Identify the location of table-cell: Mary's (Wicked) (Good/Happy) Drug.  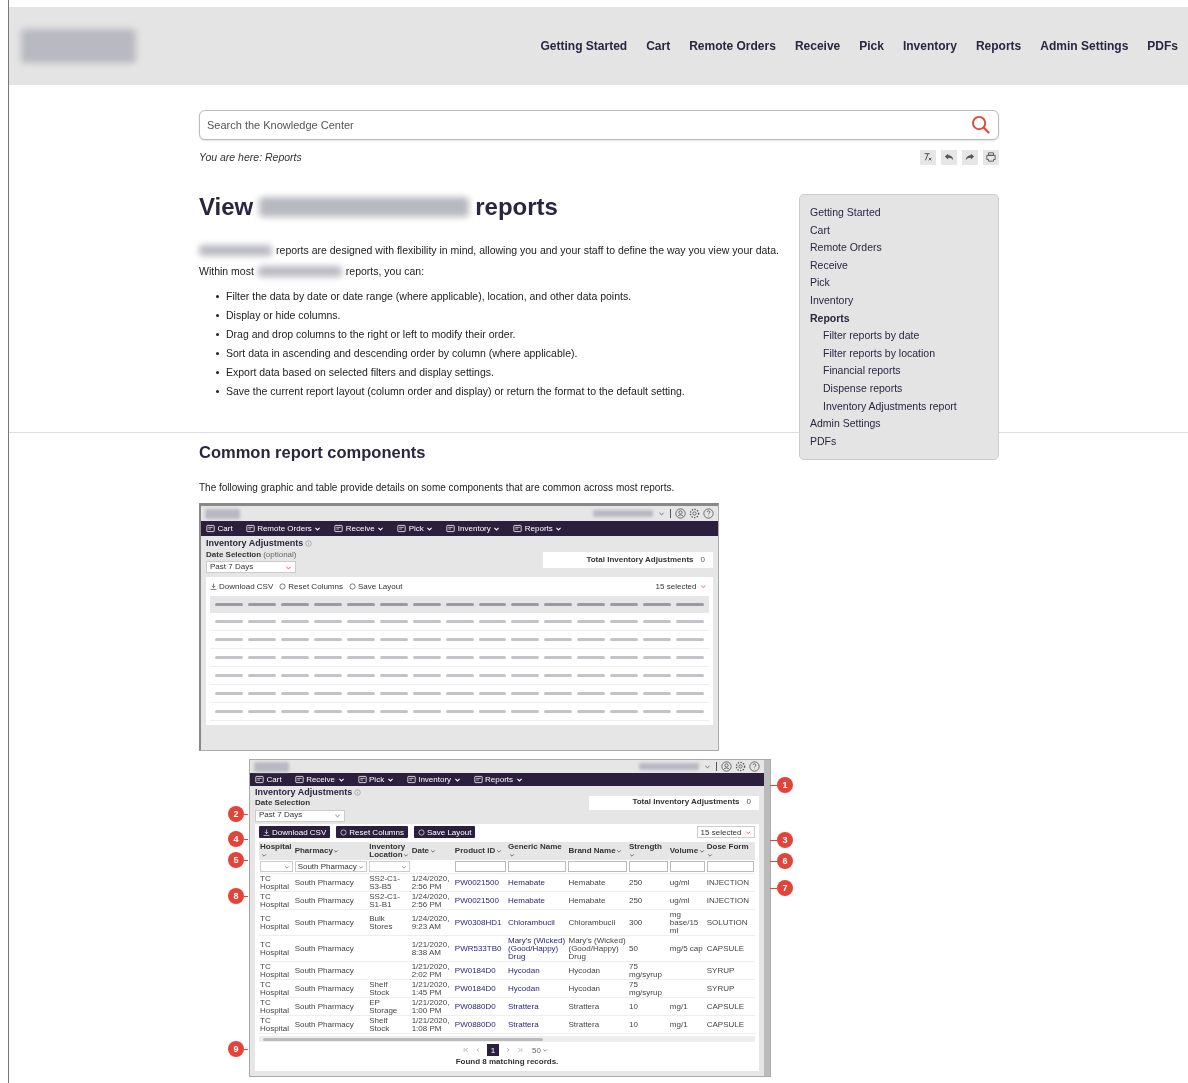
(537, 948).